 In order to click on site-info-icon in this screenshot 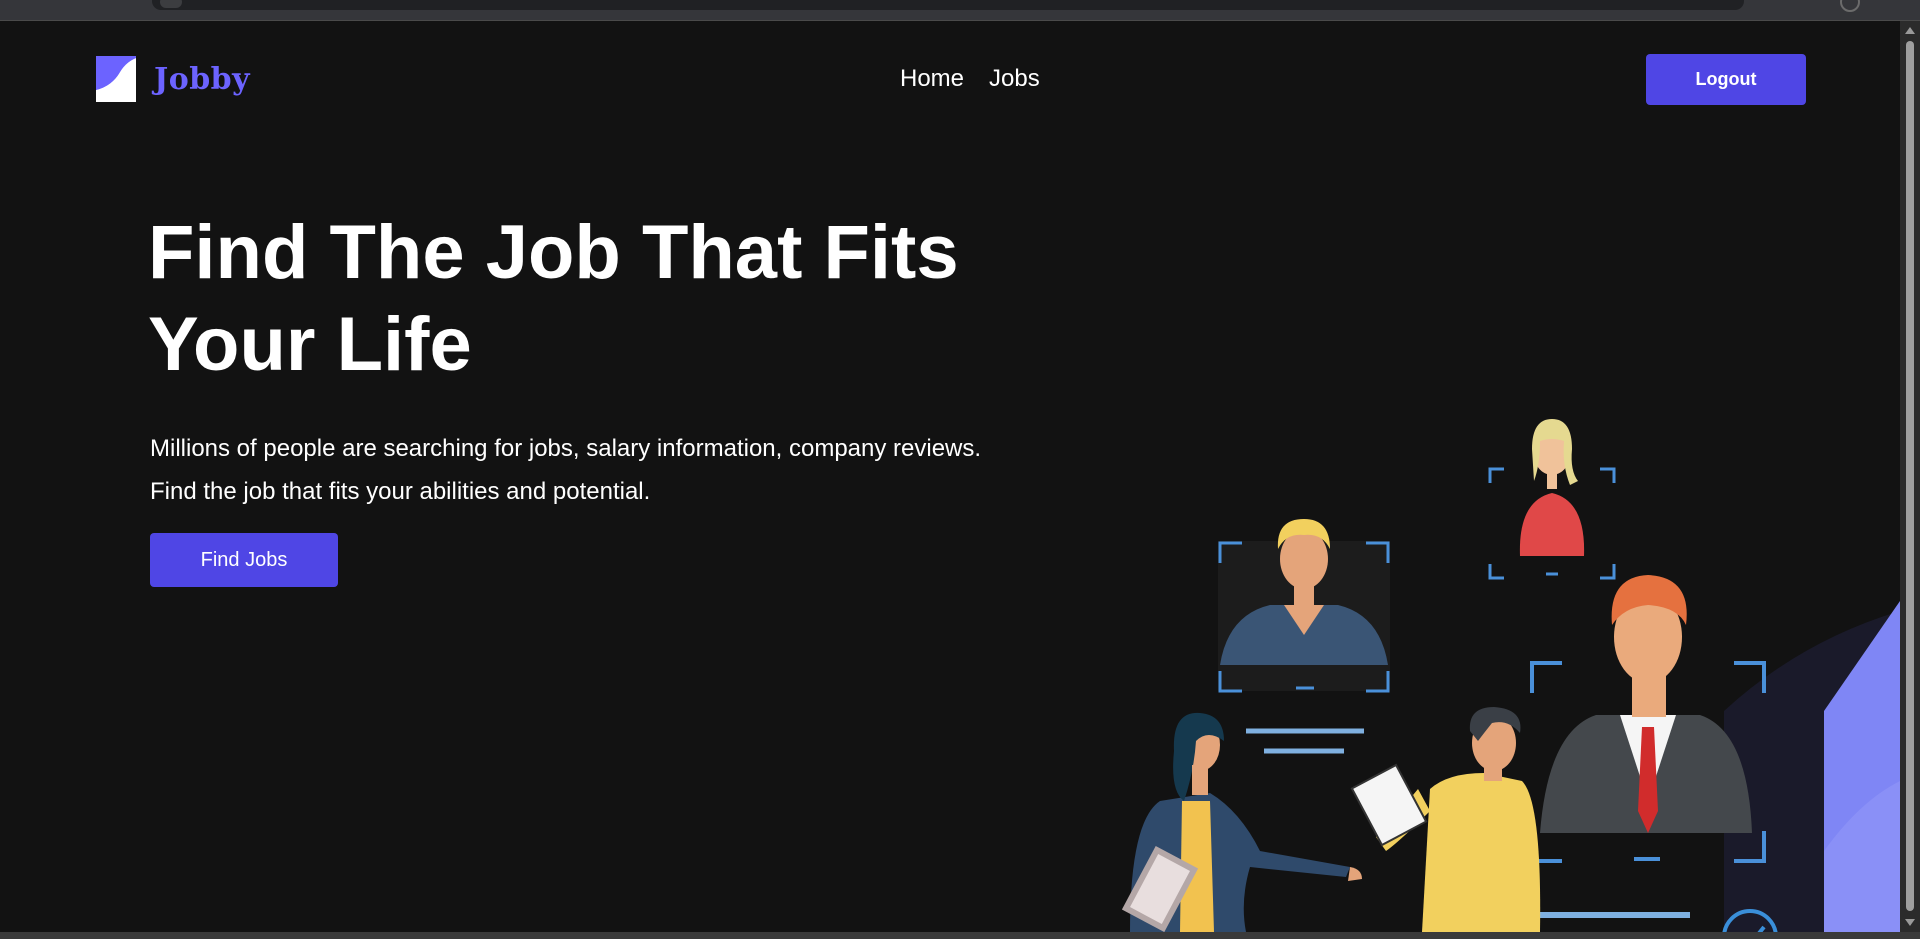, I will do `click(171, 4)`.